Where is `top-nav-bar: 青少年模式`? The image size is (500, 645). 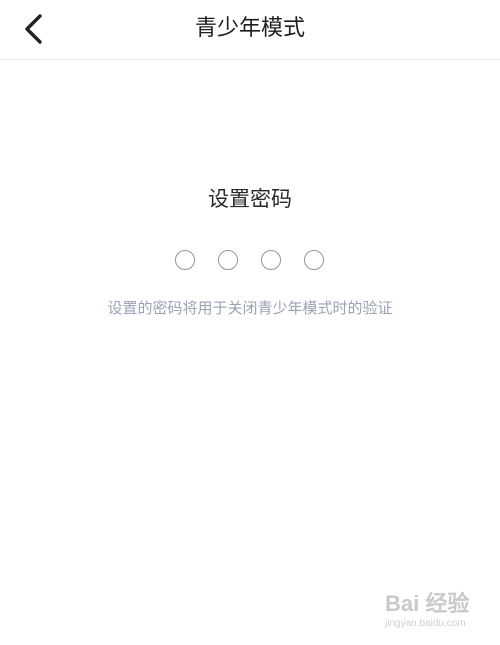
top-nav-bar: 青少年模式 is located at coordinates (250, 30).